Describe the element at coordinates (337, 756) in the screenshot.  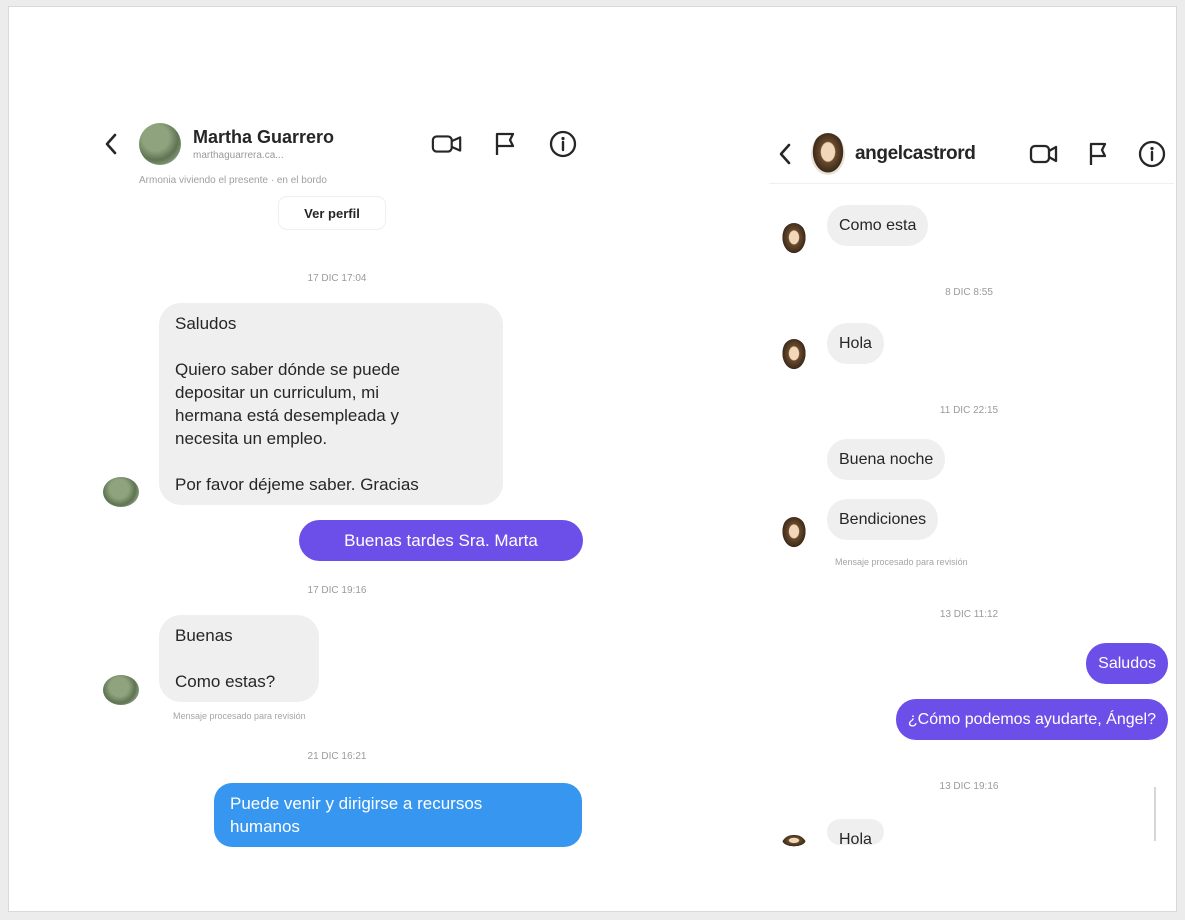
I see `timestamp: 21 DIC 16:21` at that location.